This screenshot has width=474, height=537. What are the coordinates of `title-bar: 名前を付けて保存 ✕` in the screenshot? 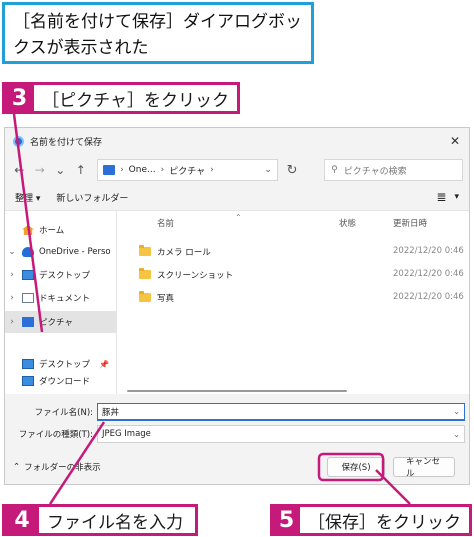 It's located at (237, 141).